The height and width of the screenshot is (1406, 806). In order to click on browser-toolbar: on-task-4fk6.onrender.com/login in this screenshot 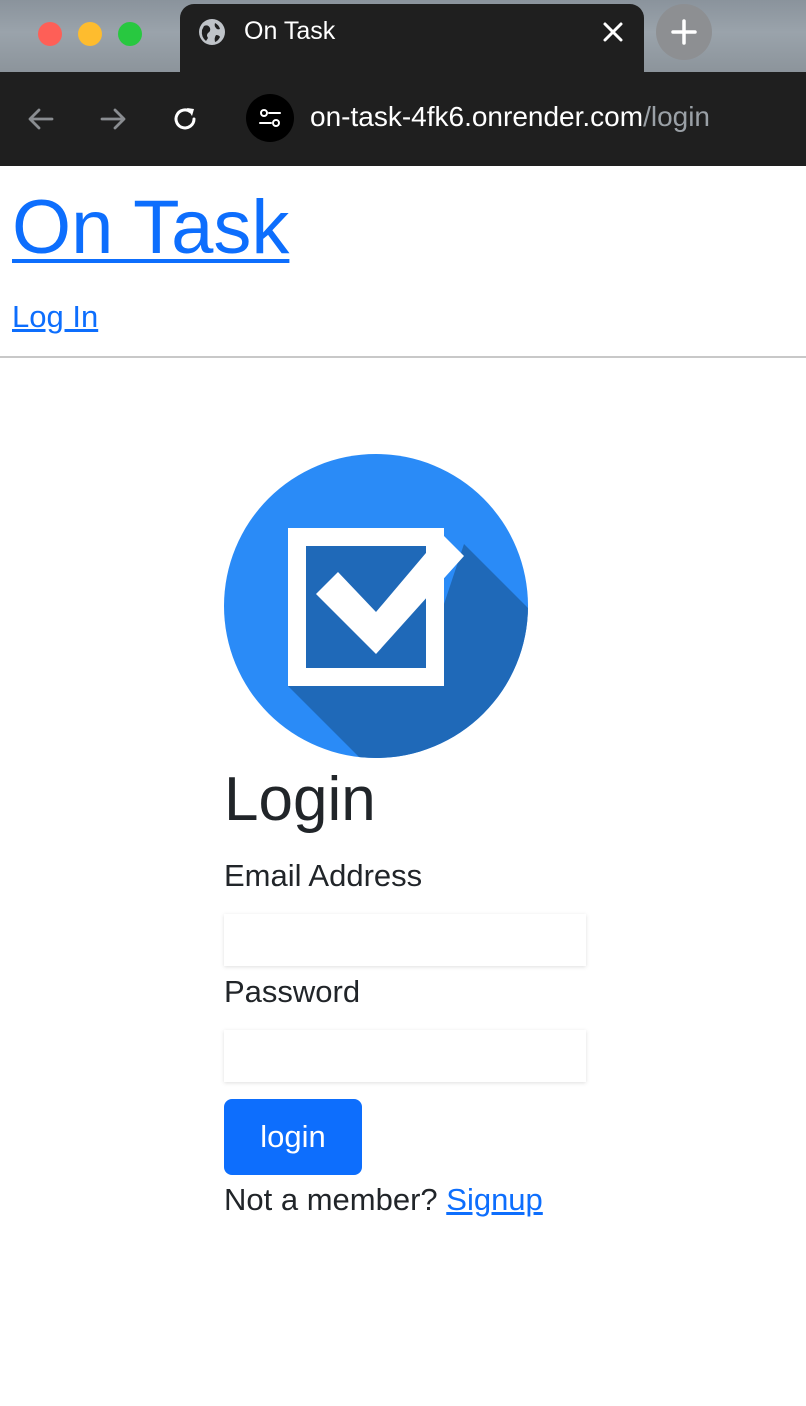, I will do `click(403, 119)`.